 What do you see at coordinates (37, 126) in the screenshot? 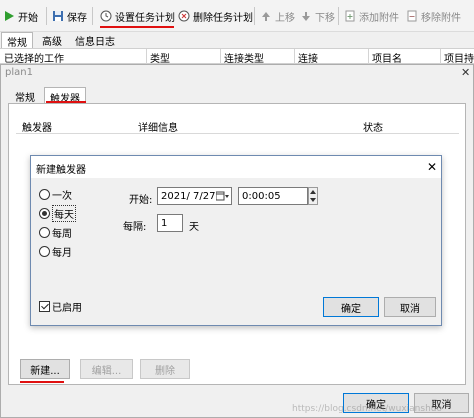
I see `col-trigger: 触发器` at bounding box center [37, 126].